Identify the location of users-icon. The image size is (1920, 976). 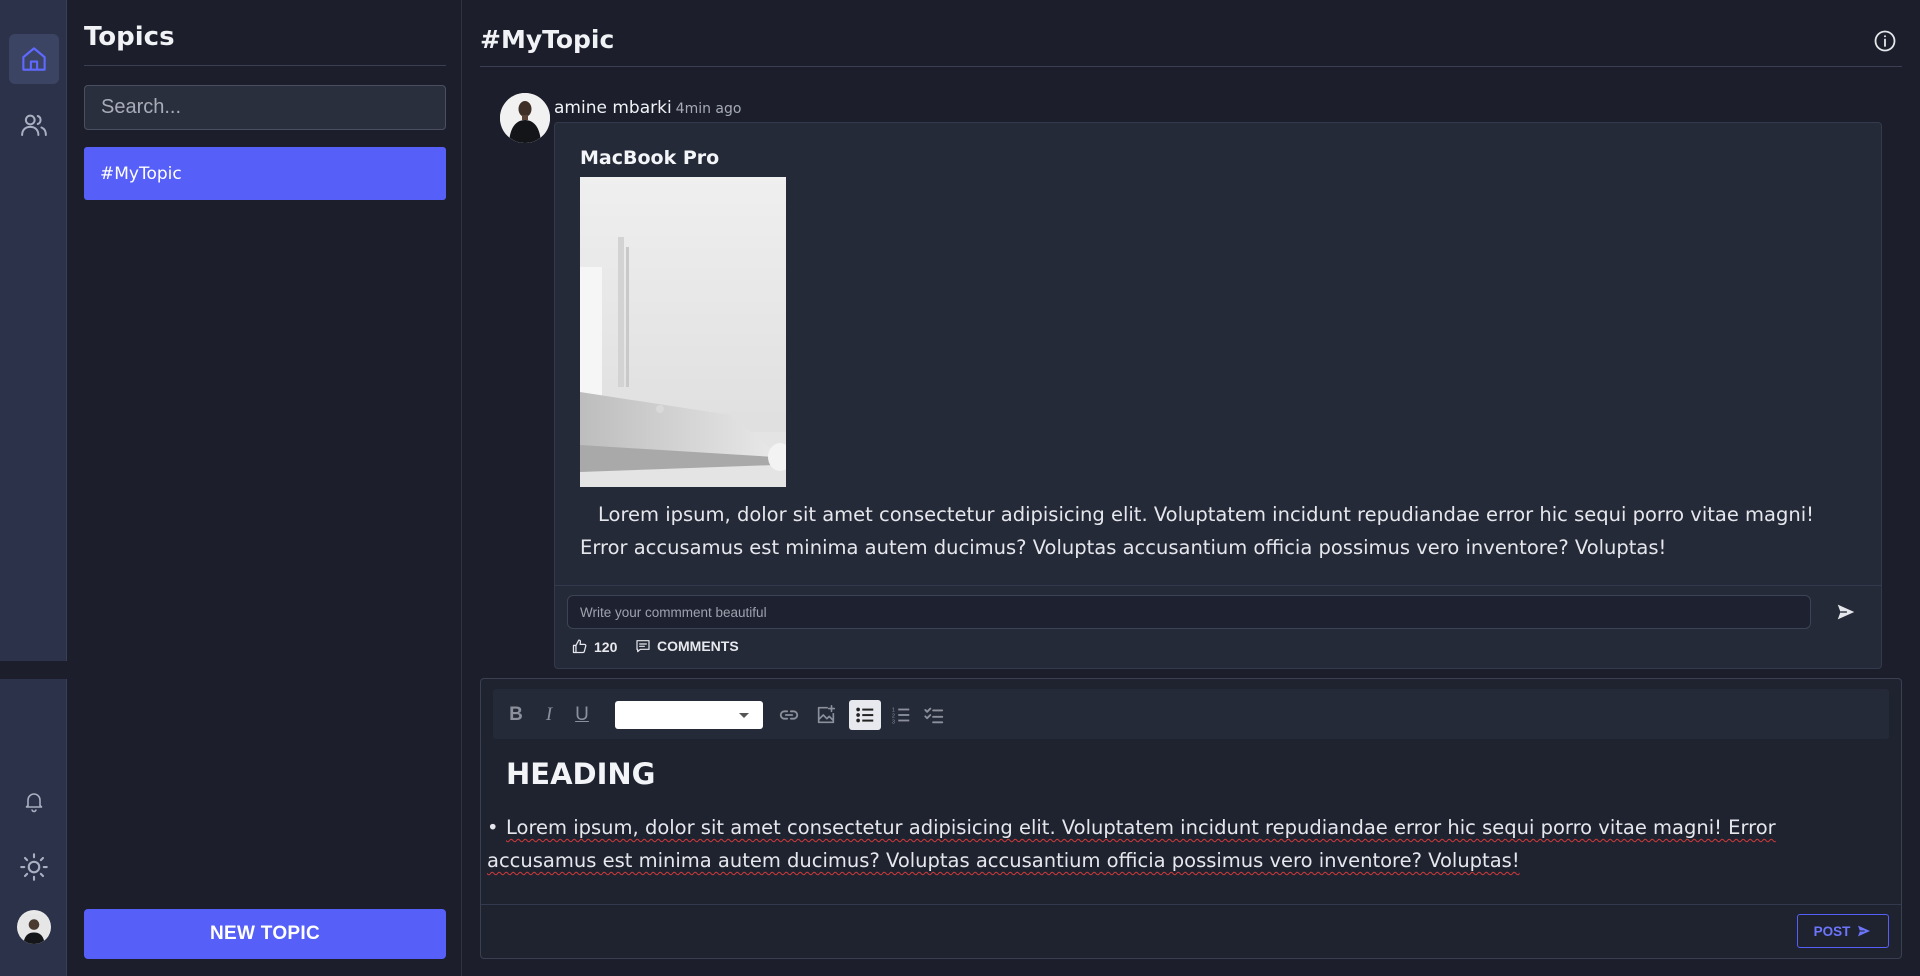
(34, 125).